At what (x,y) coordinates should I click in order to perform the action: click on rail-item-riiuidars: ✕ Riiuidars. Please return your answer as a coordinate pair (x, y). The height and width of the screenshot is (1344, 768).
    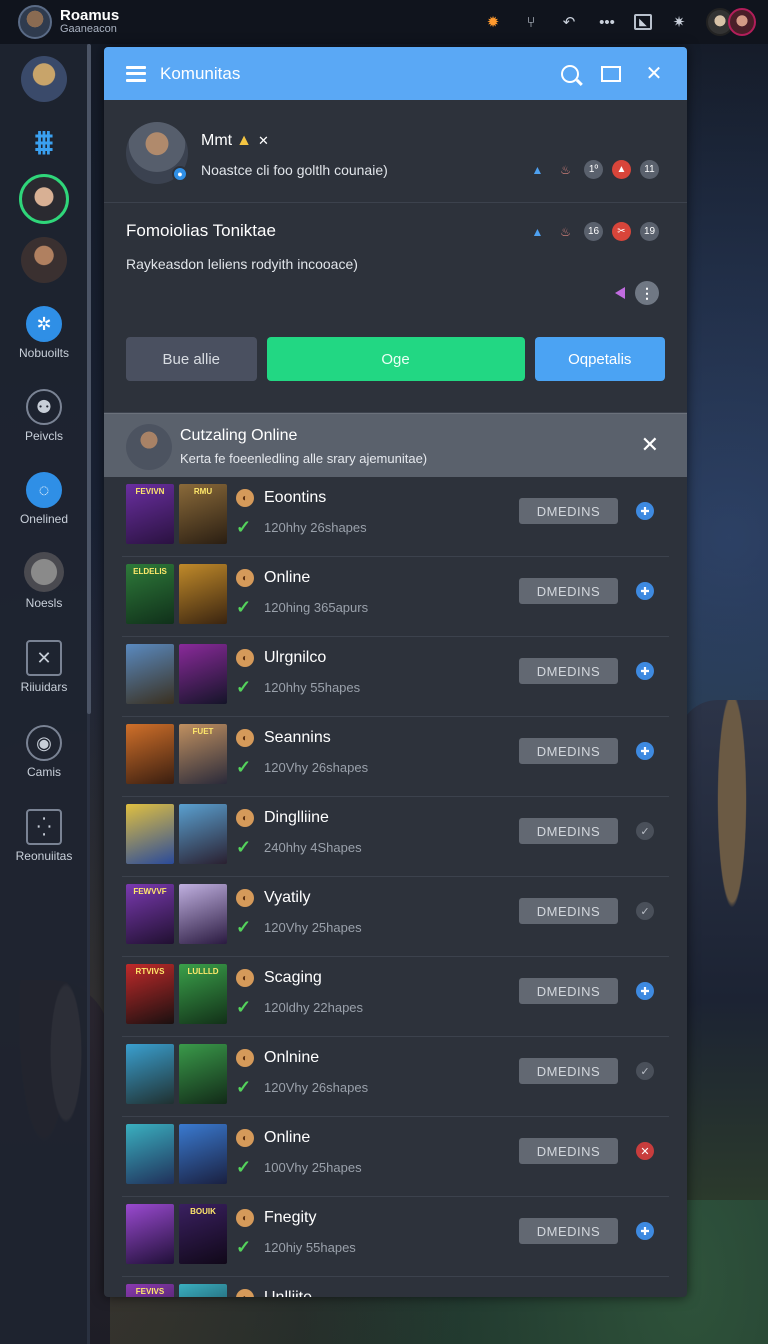
    Looking at the image, I should click on (44, 667).